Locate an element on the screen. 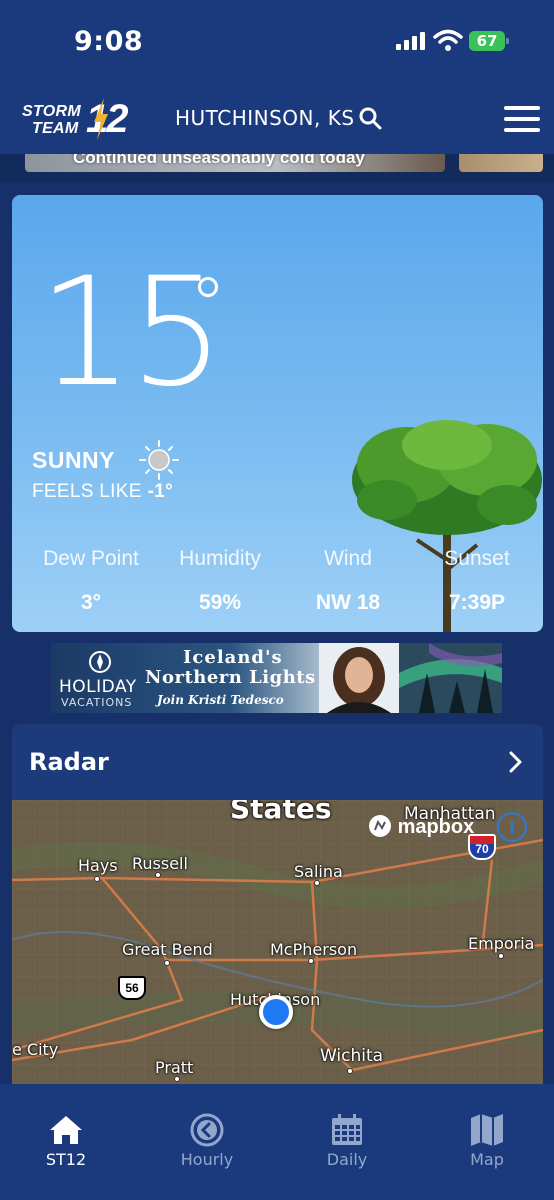 The width and height of the screenshot is (554, 1200). feels-like: FEELS LIKE -1° is located at coordinates (102, 492).